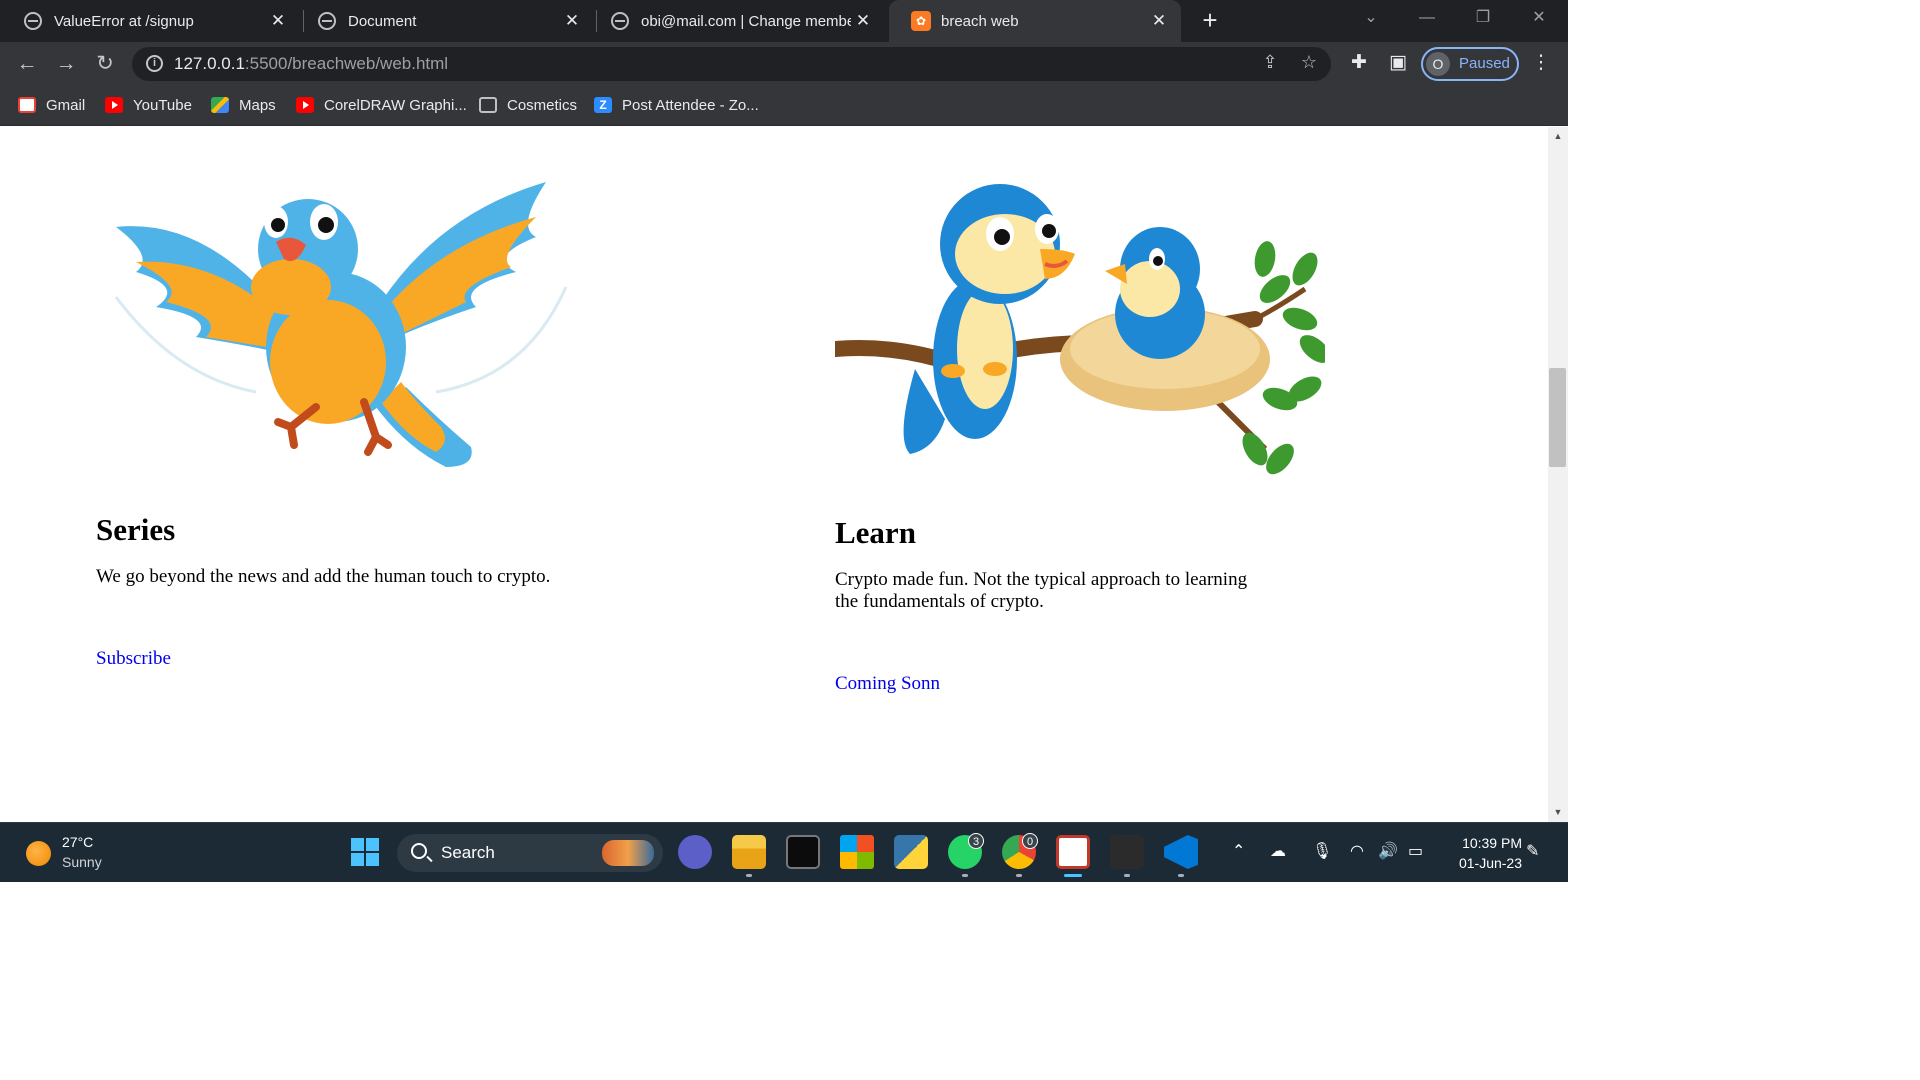 This screenshot has height=1080, width=1920. What do you see at coordinates (746, 21) in the screenshot?
I see `tab-title: obi@mail.com | Change member` at bounding box center [746, 21].